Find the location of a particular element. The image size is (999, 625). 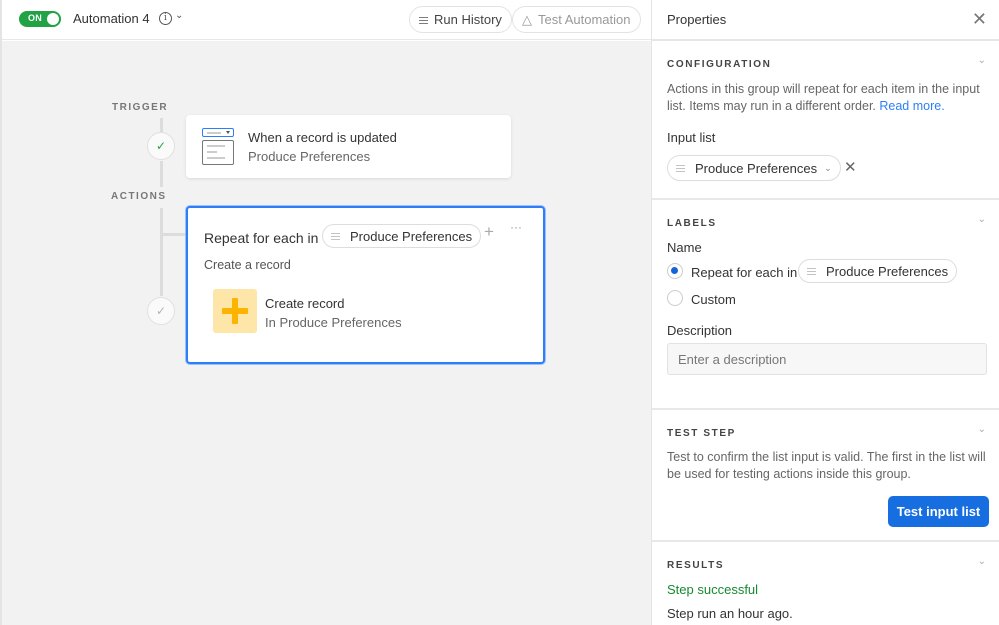

panel-header: Properties ✕ is located at coordinates (825, 20).